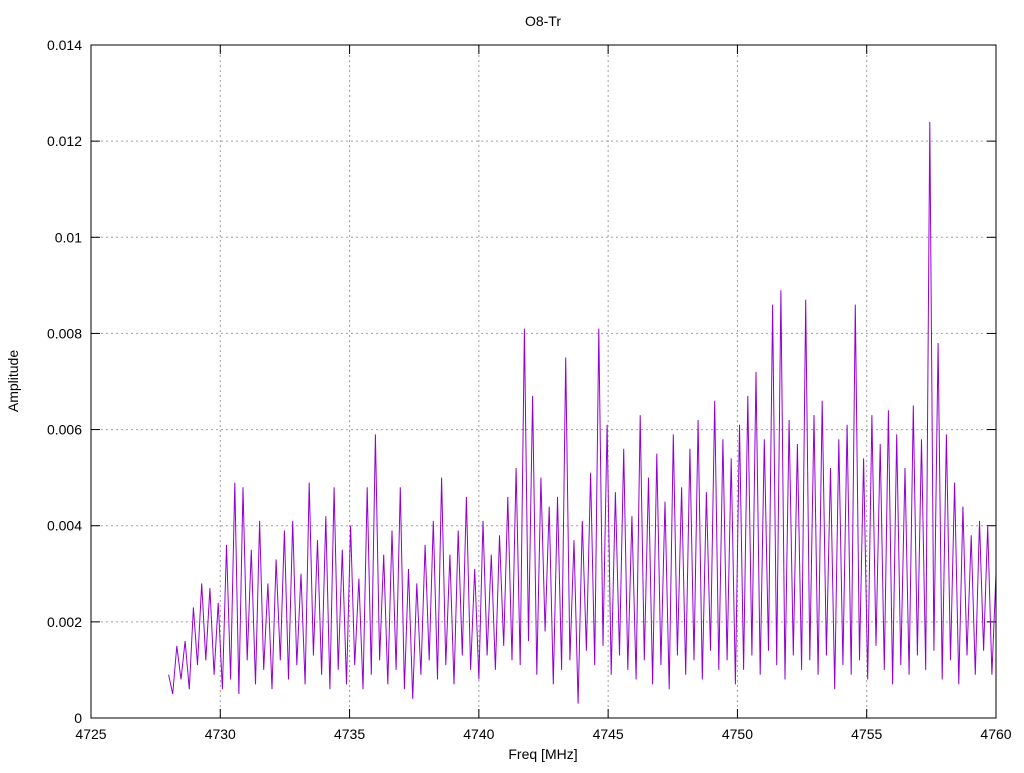 This screenshot has height=773, width=1024. What do you see at coordinates (13, 381) in the screenshot?
I see `y-axis-label: Amplitude` at bounding box center [13, 381].